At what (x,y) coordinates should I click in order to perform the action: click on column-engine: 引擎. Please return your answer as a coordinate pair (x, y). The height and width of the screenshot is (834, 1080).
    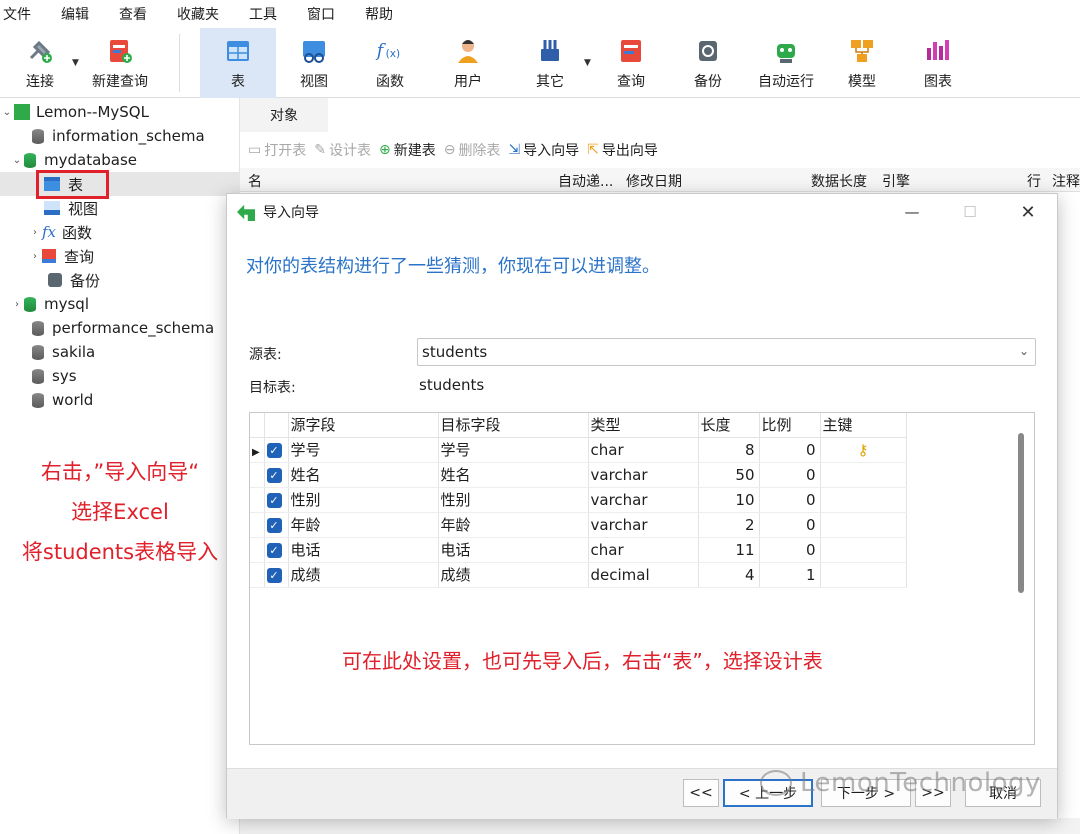
    Looking at the image, I should click on (896, 181).